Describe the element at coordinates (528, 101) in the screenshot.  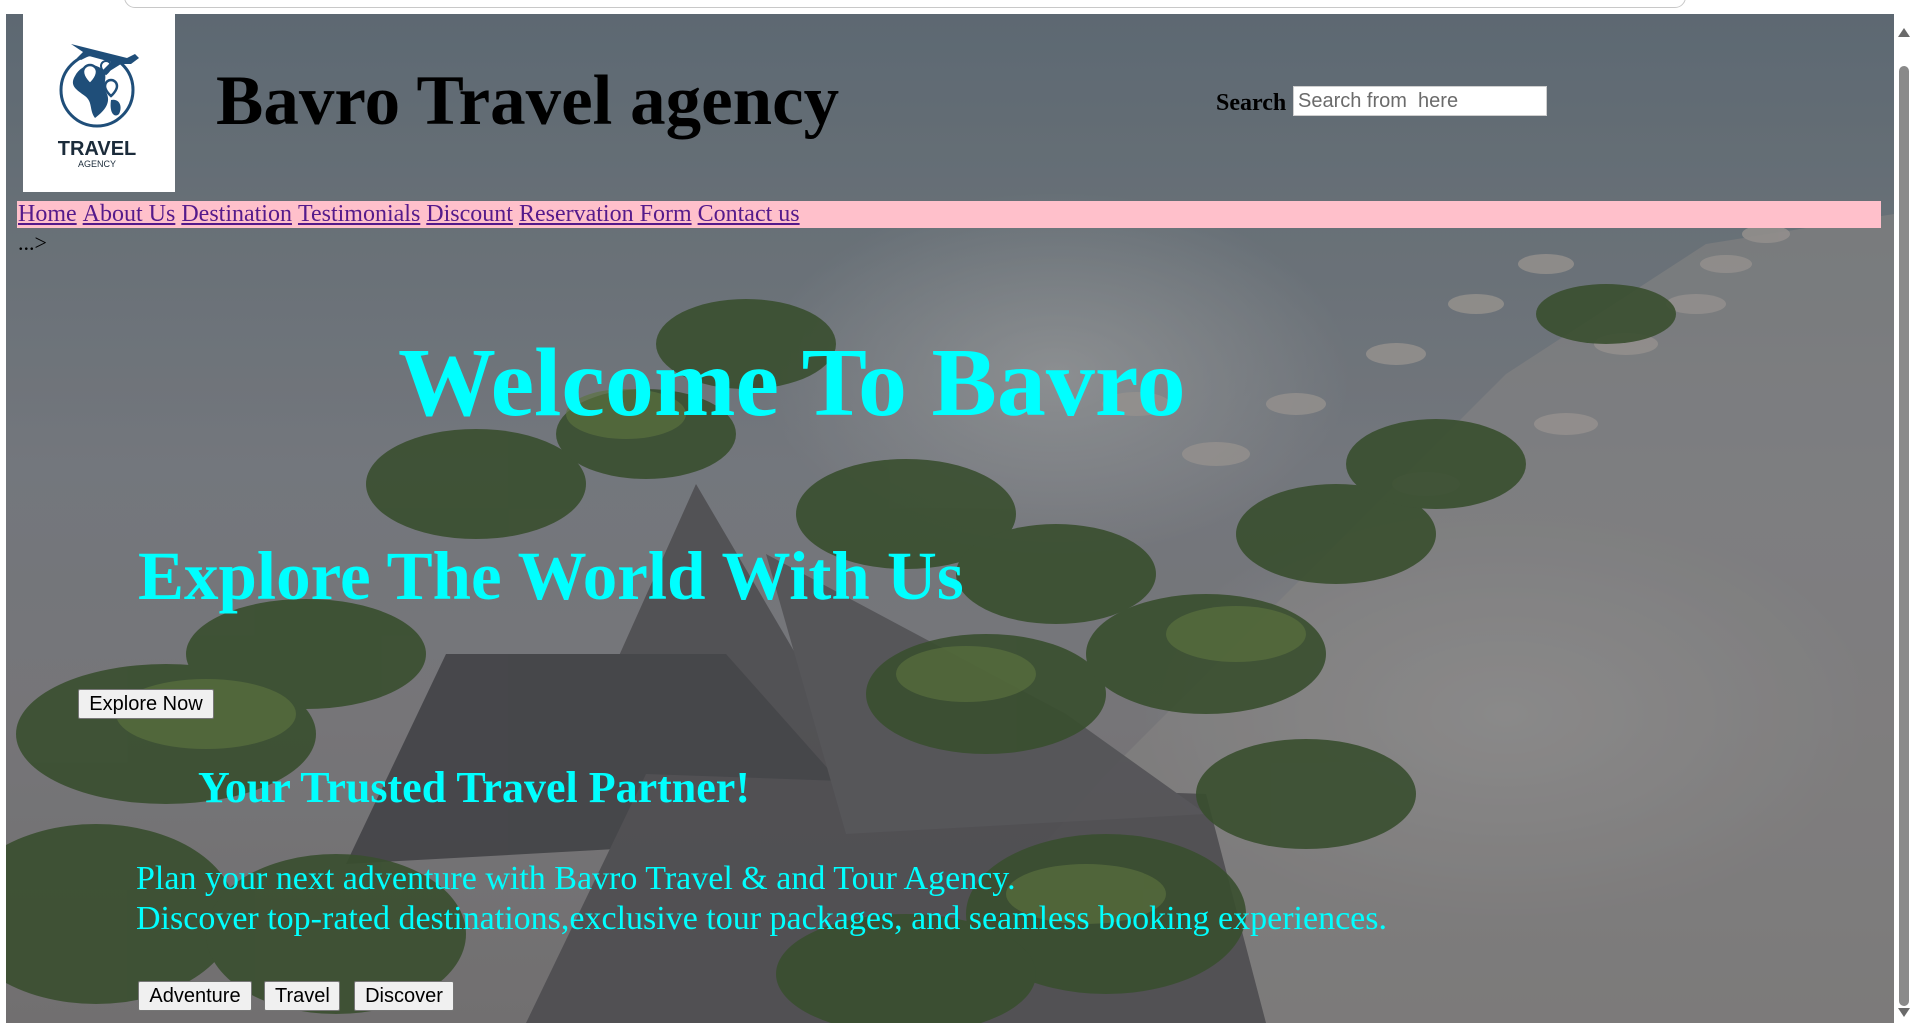
I see `site-title: Bavro Travel agency` at that location.